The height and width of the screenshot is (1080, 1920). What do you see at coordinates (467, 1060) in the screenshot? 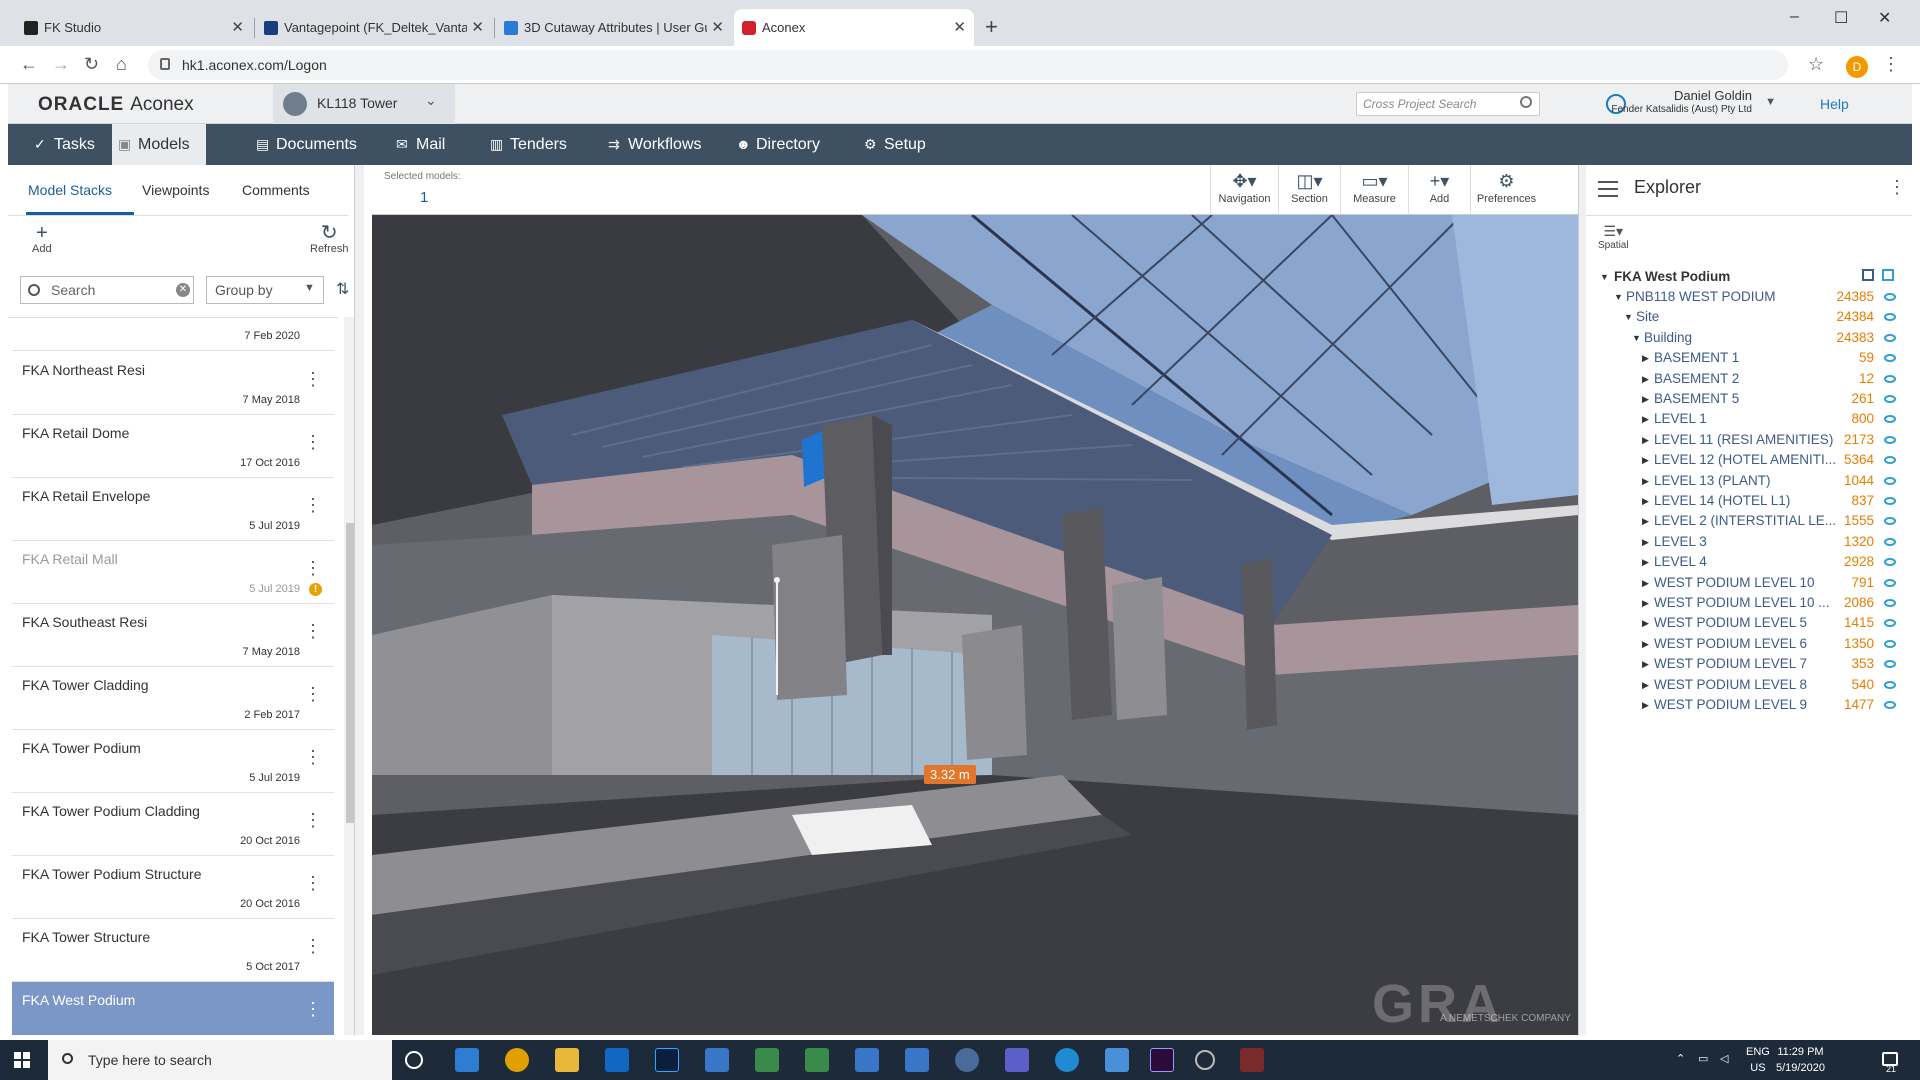
I see `edge-browser-icon` at bounding box center [467, 1060].